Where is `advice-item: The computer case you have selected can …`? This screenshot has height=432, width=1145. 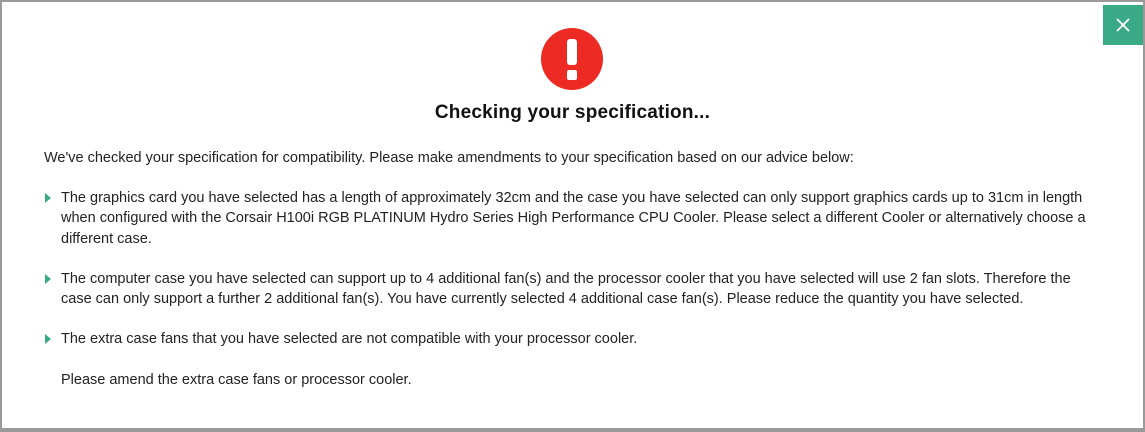
advice-item: The computer case you have selected can … is located at coordinates (574, 289).